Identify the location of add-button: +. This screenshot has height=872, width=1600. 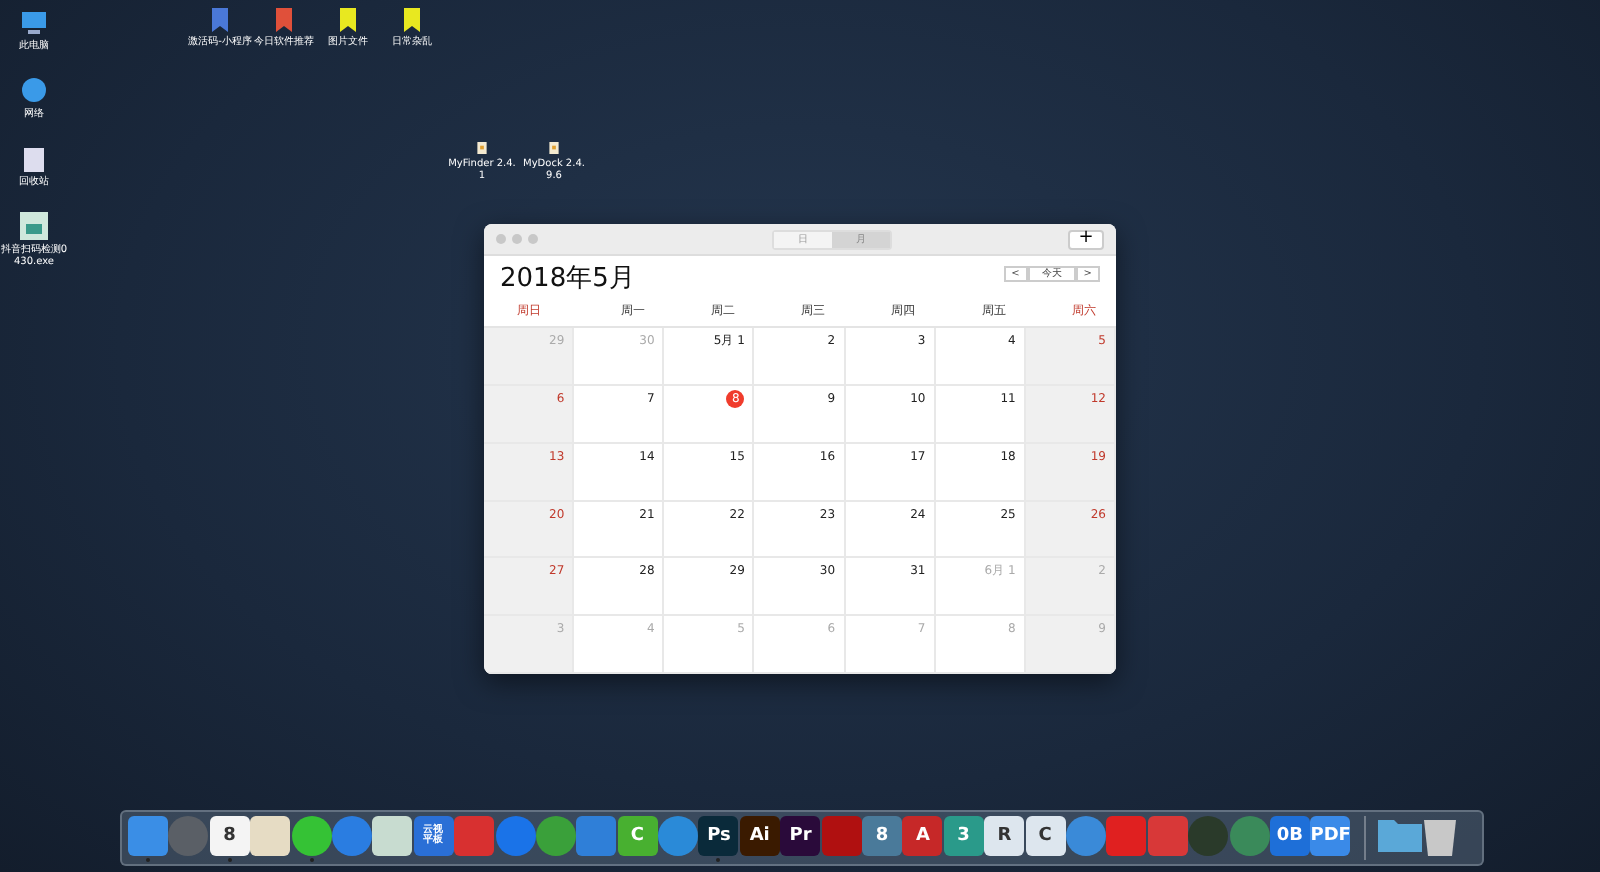
(1086, 239).